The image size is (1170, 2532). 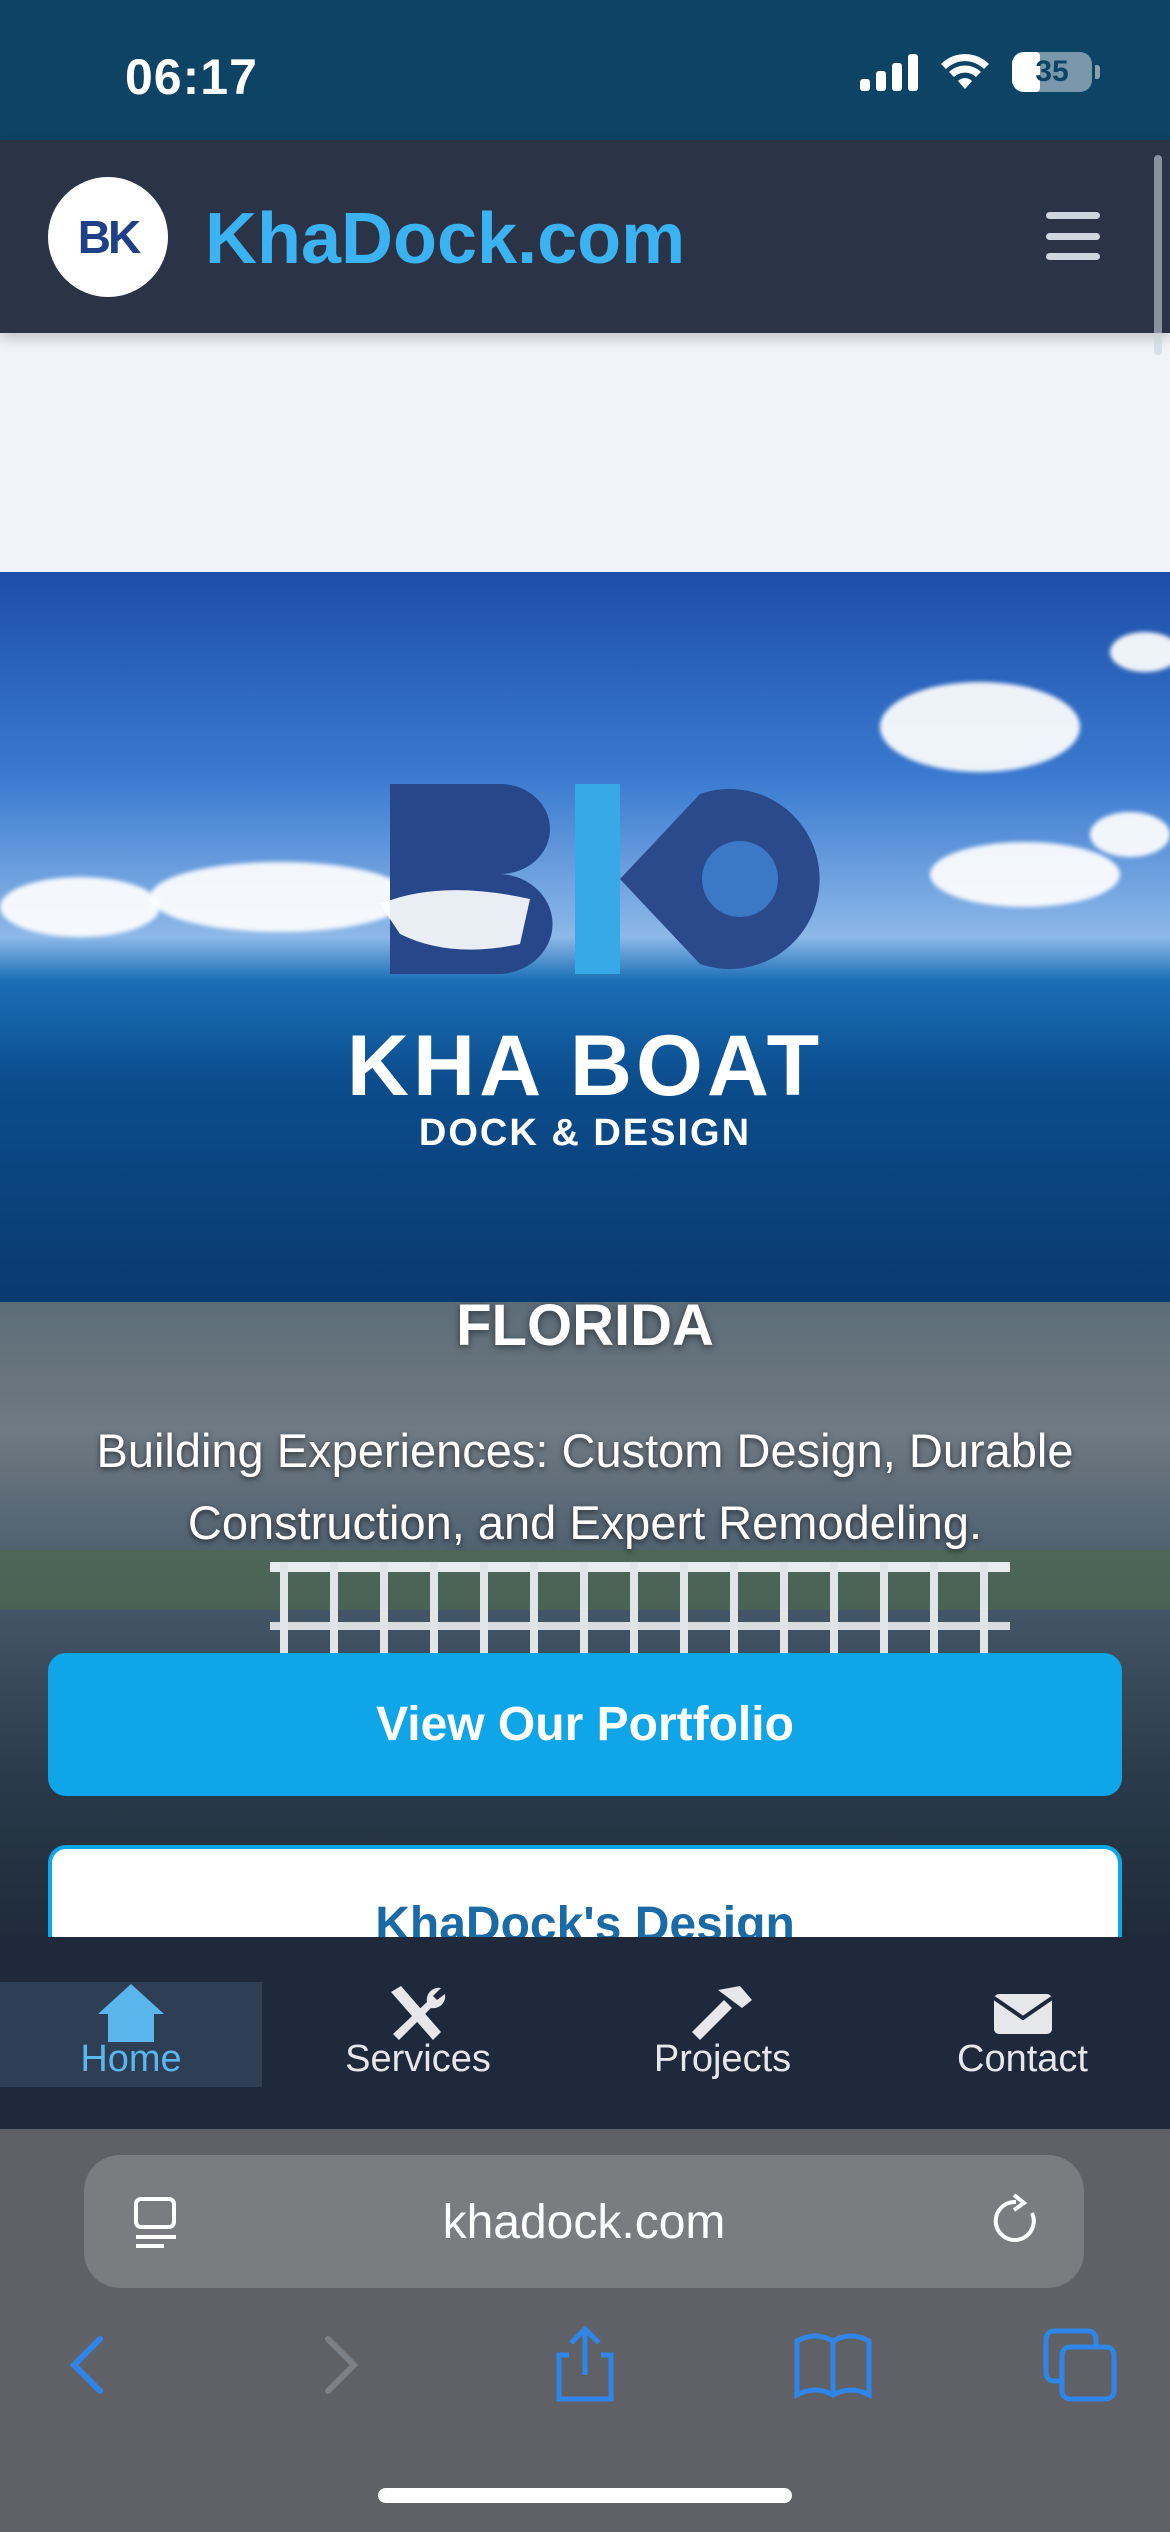 I want to click on bk-logo-mark-icon, so click(x=600, y=879).